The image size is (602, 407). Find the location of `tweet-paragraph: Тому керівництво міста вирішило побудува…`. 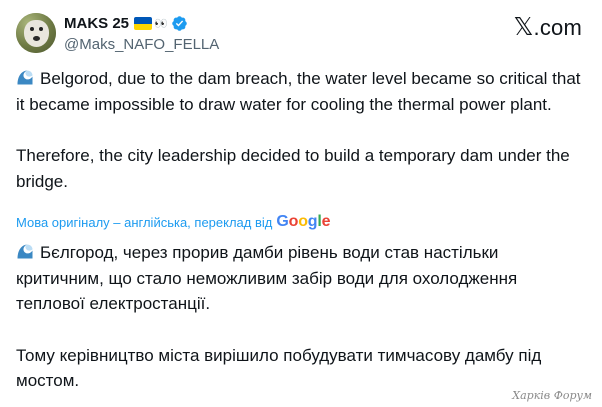

tweet-paragraph: Тому керівництво міста вирішило побудува… is located at coordinates (279, 368).